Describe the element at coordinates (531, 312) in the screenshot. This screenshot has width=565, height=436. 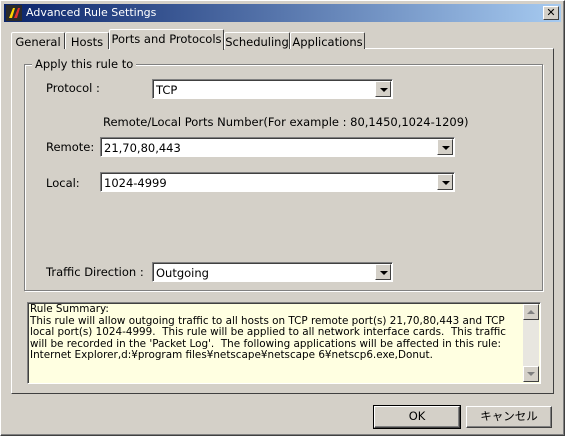
I see `scroll-up-icon` at that location.